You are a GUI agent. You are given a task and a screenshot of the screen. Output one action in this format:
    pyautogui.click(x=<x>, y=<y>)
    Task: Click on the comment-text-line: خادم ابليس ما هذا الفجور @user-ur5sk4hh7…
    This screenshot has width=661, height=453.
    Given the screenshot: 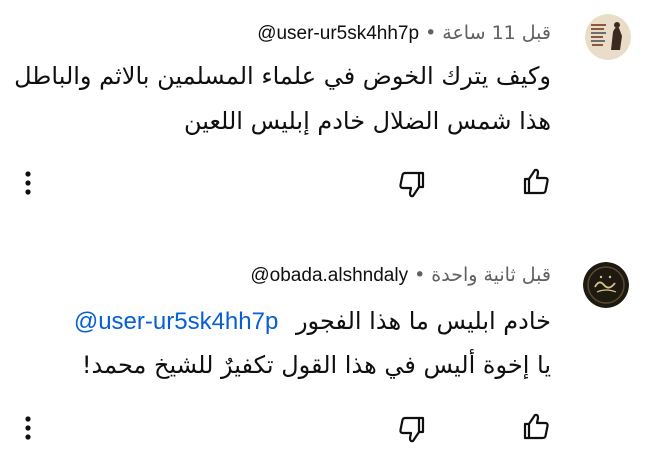 What is the action you would take?
    pyautogui.click(x=312, y=321)
    